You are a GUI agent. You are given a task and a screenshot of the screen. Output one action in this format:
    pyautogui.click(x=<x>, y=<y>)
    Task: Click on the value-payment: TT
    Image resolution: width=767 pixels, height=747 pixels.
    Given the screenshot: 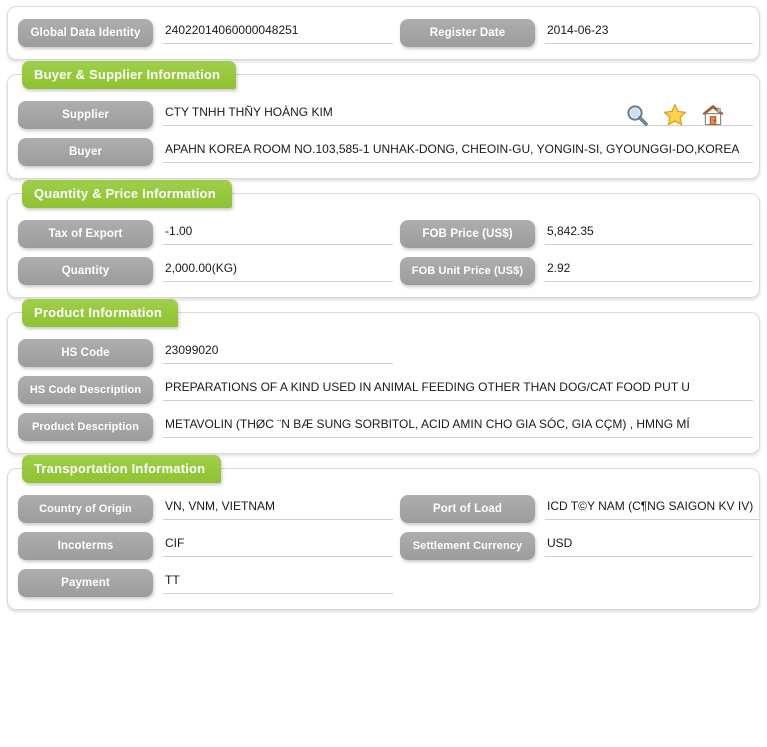 What is the action you would take?
    pyautogui.click(x=278, y=582)
    